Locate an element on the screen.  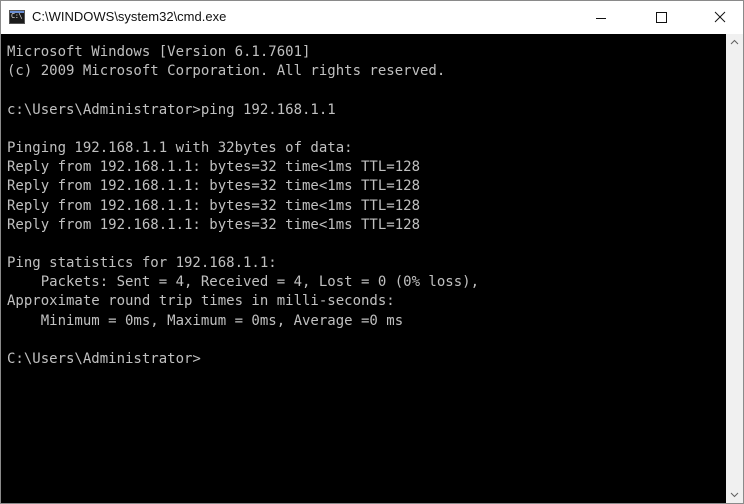
maximize-button is located at coordinates (661, 17).